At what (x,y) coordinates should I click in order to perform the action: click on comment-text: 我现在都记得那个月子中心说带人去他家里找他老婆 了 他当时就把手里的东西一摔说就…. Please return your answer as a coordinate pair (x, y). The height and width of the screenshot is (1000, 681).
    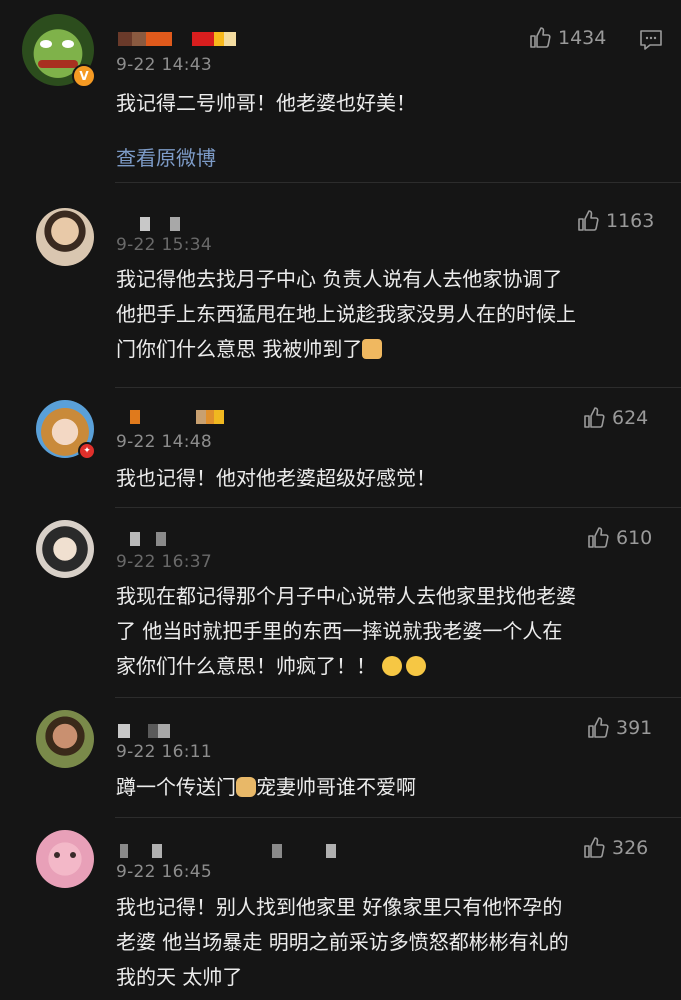
    Looking at the image, I should click on (346, 631).